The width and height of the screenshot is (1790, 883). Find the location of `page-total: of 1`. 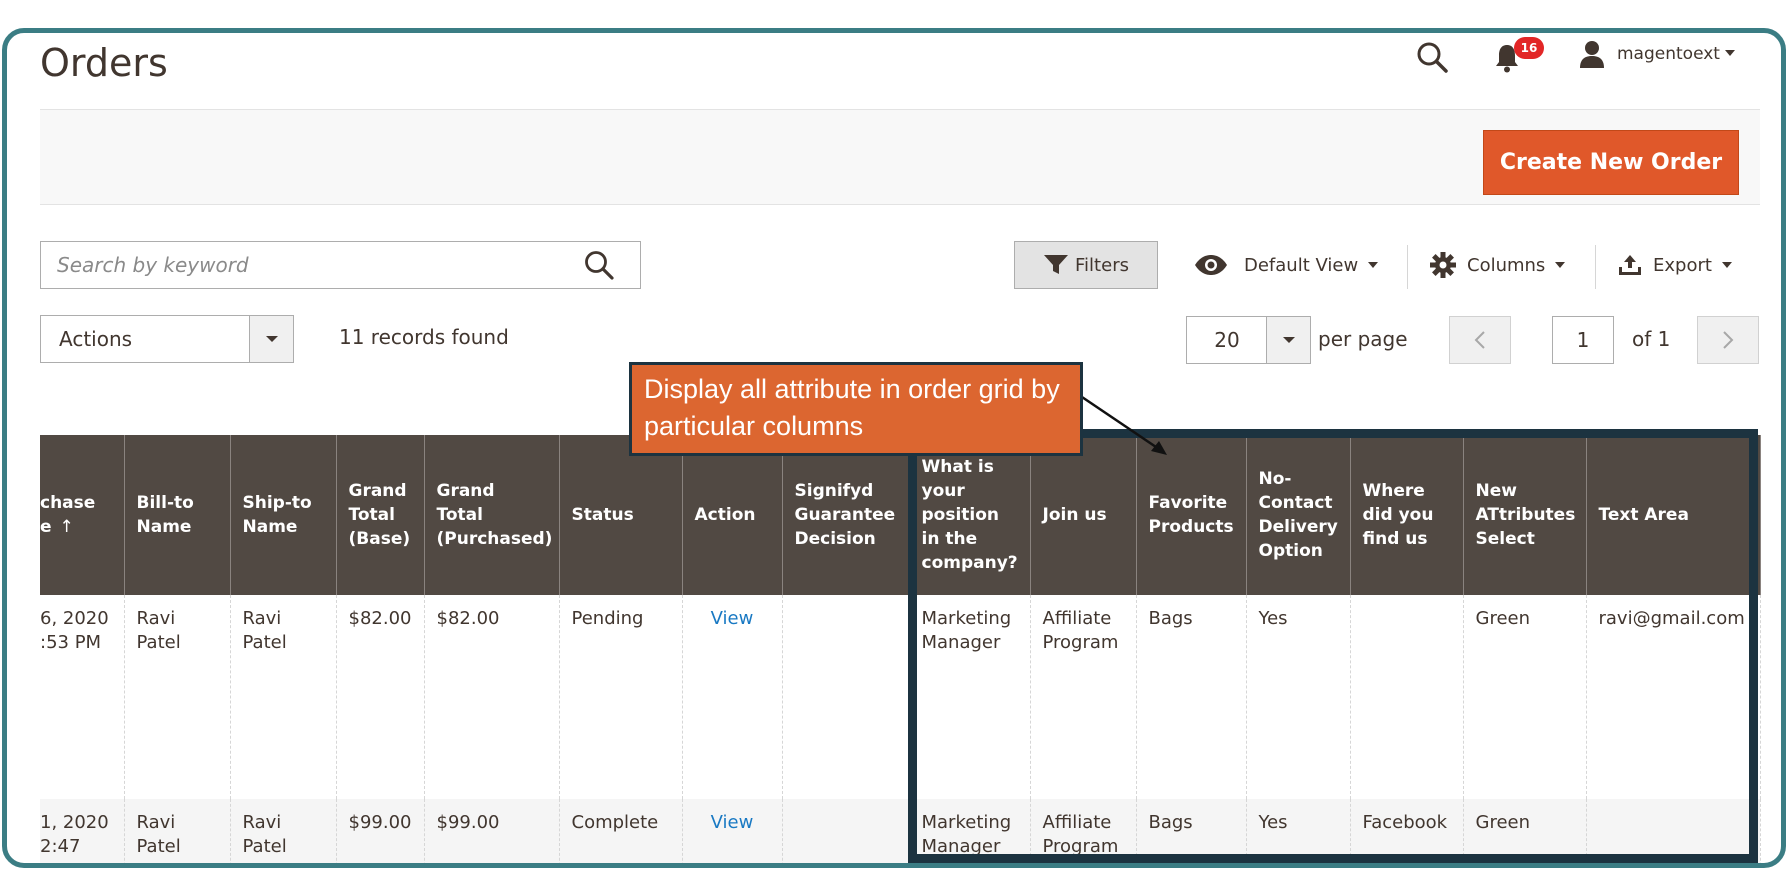

page-total: of 1 is located at coordinates (1651, 339).